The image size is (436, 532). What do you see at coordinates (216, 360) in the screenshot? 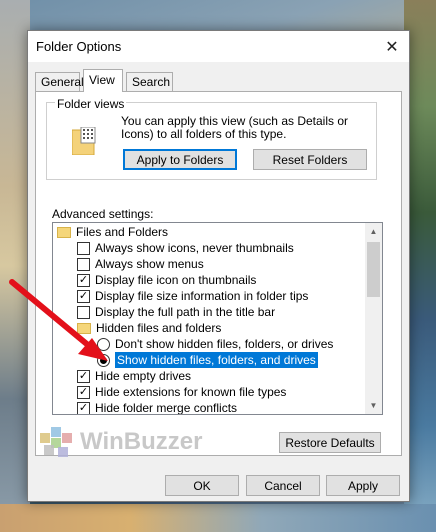
I see `setting-label-selected: Show hidden files, folders, and drives` at bounding box center [216, 360].